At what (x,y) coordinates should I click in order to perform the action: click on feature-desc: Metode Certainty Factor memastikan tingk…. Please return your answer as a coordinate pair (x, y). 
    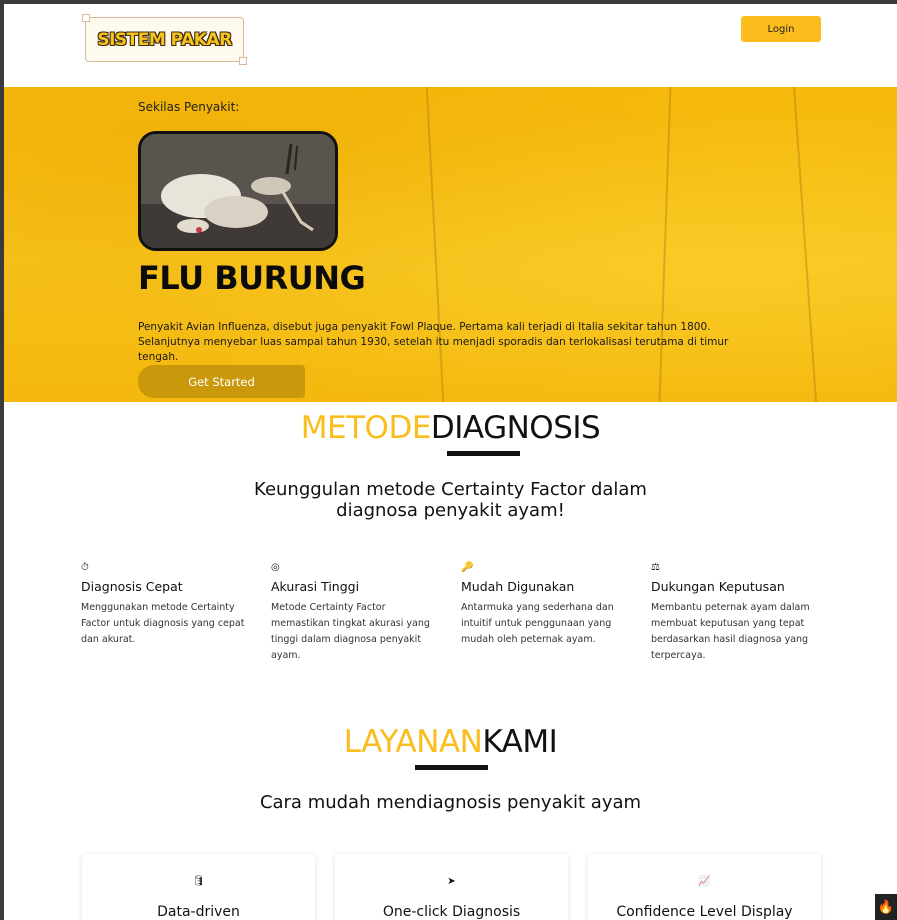
    Looking at the image, I should click on (350, 631).